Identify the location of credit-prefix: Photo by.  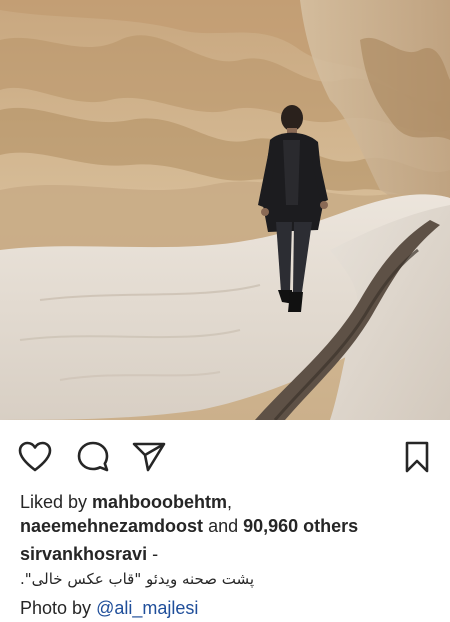
(58, 608).